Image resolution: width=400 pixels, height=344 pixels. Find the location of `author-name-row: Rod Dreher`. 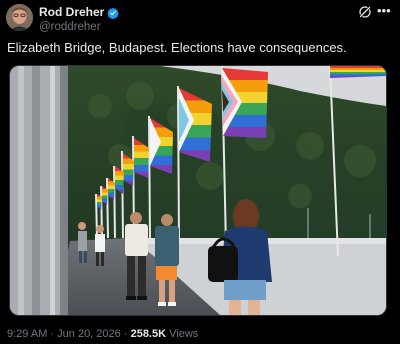

author-name-row: Rod Dreher is located at coordinates (79, 11).